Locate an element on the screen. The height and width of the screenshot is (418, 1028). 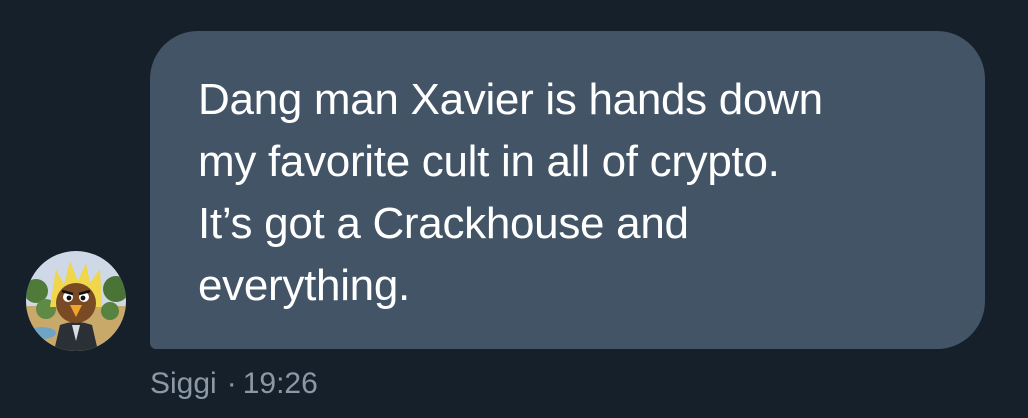
cartoon-bird-avatar-icon is located at coordinates (76, 301).